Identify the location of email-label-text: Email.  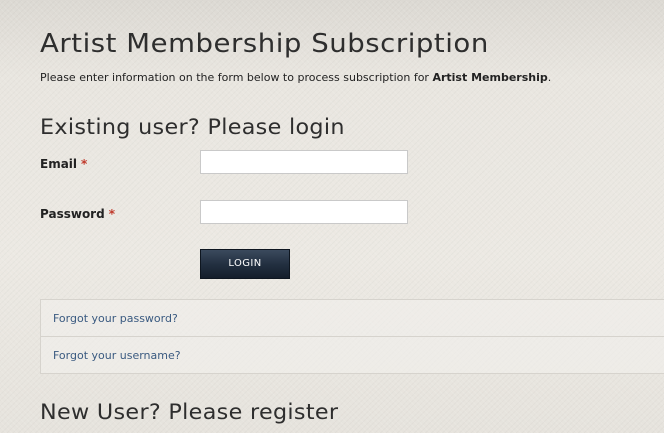
(59, 164).